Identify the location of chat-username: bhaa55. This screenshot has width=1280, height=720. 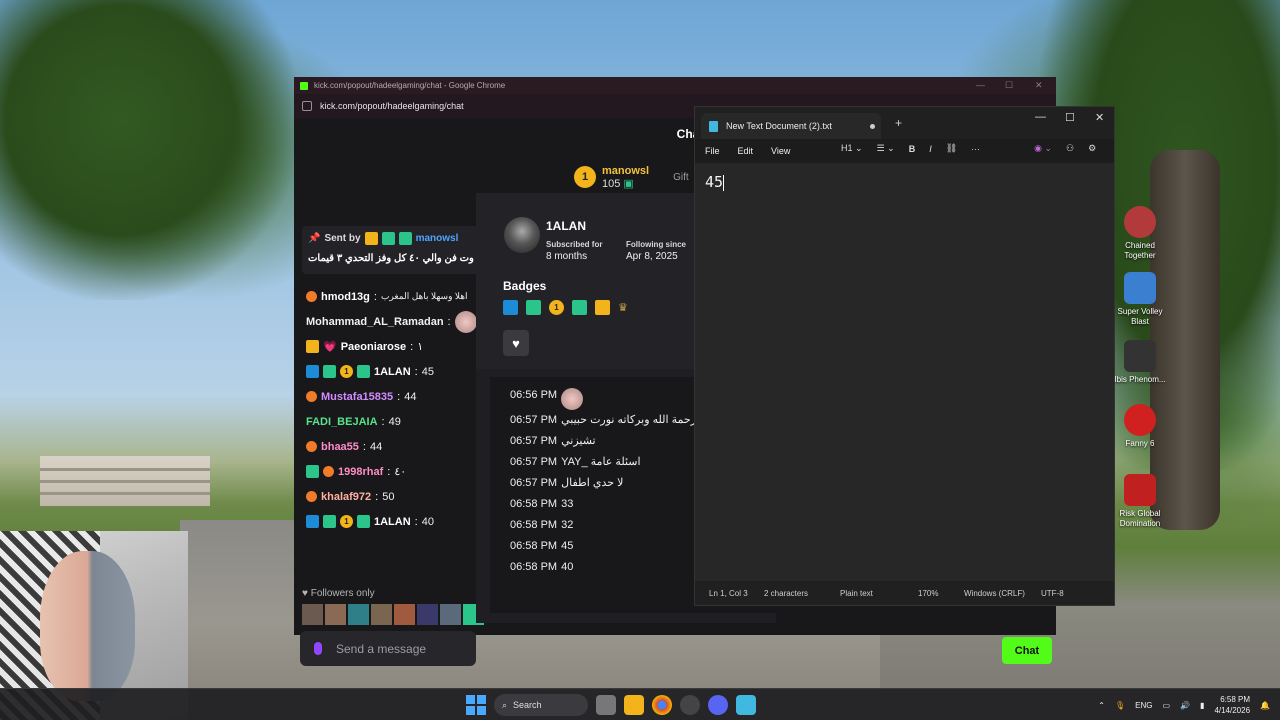
(340, 447).